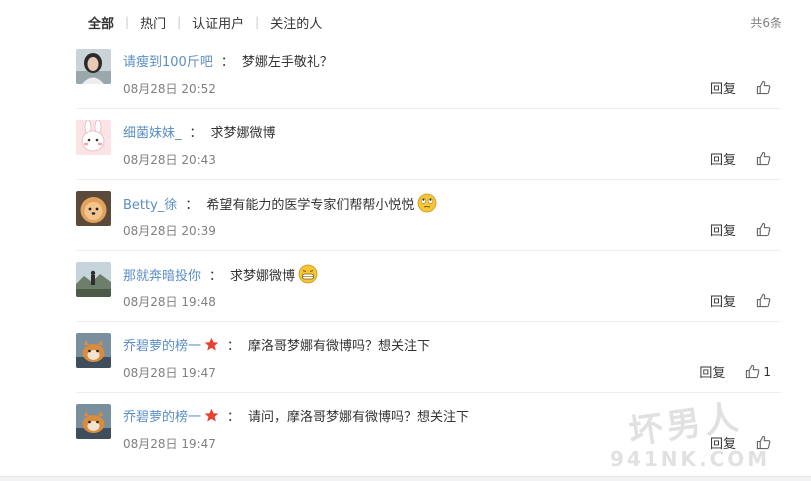  Describe the element at coordinates (767, 371) in the screenshot. I see `like-count: 1` at that location.